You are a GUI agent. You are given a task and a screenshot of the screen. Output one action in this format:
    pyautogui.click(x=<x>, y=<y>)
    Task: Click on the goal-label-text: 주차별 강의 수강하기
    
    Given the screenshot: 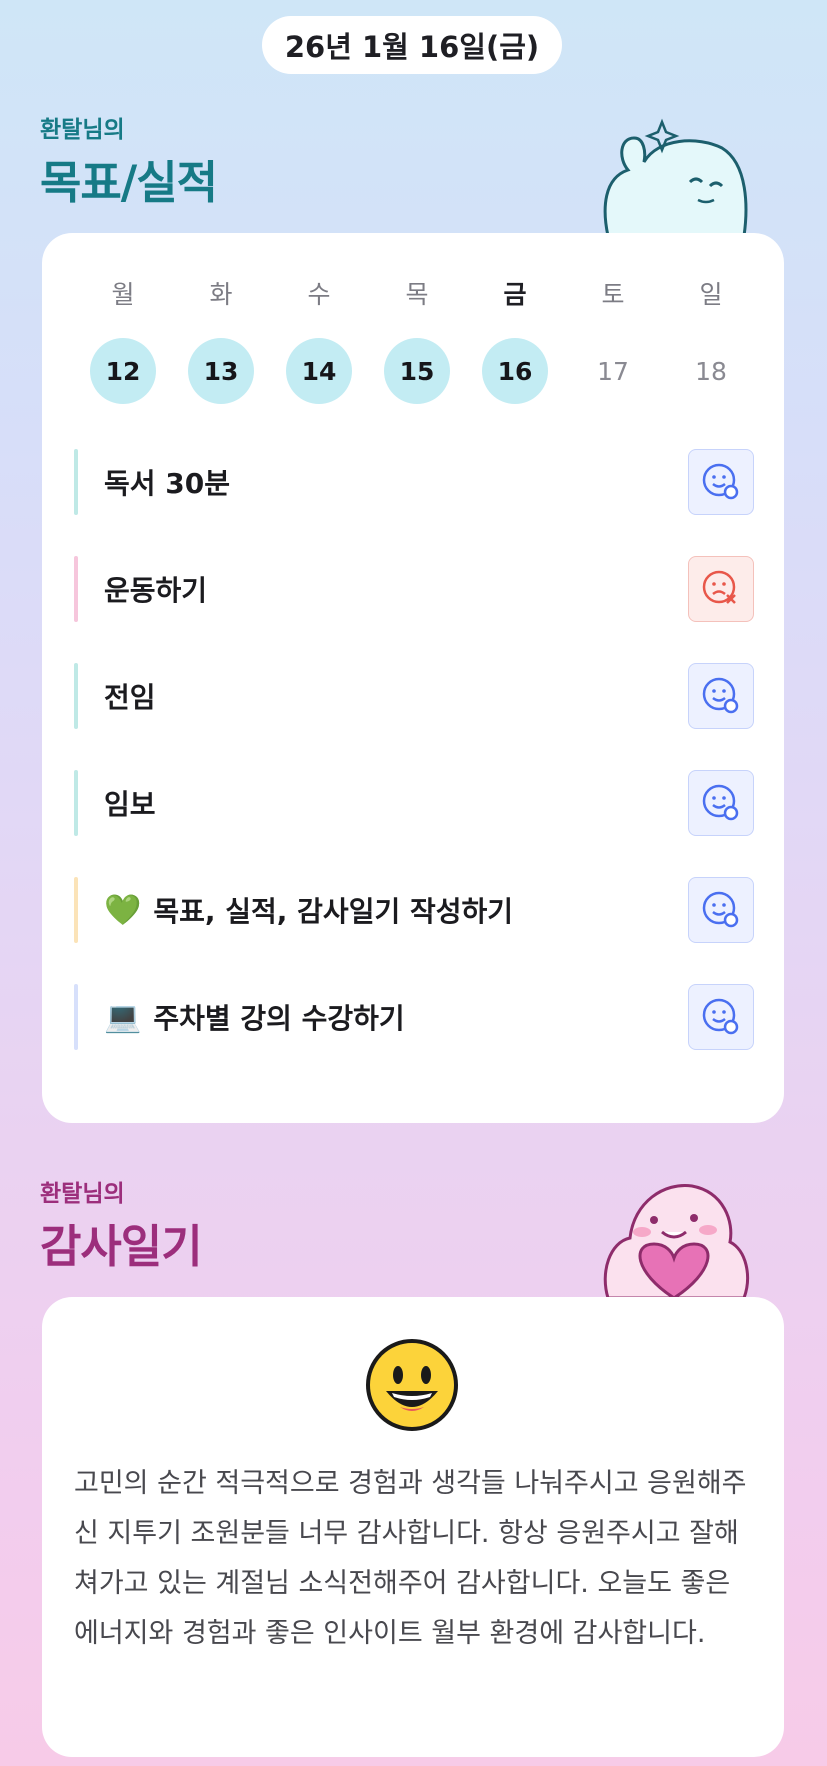 What is the action you would take?
    pyautogui.click(x=279, y=1018)
    